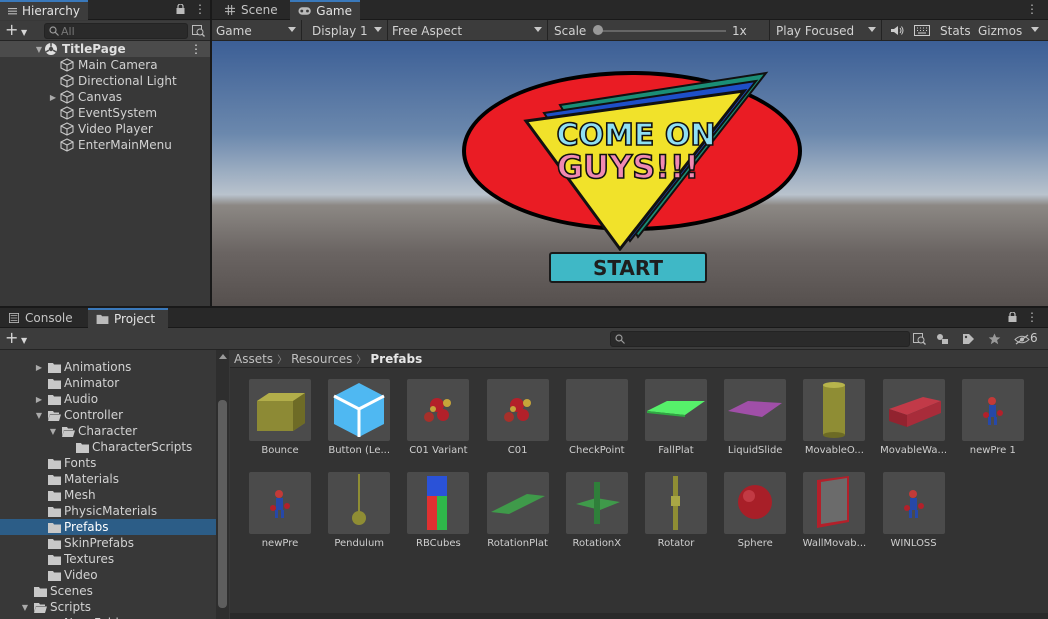 The height and width of the screenshot is (619, 1048). What do you see at coordinates (438, 543) in the screenshot?
I see `asset-label: RBCubes` at bounding box center [438, 543].